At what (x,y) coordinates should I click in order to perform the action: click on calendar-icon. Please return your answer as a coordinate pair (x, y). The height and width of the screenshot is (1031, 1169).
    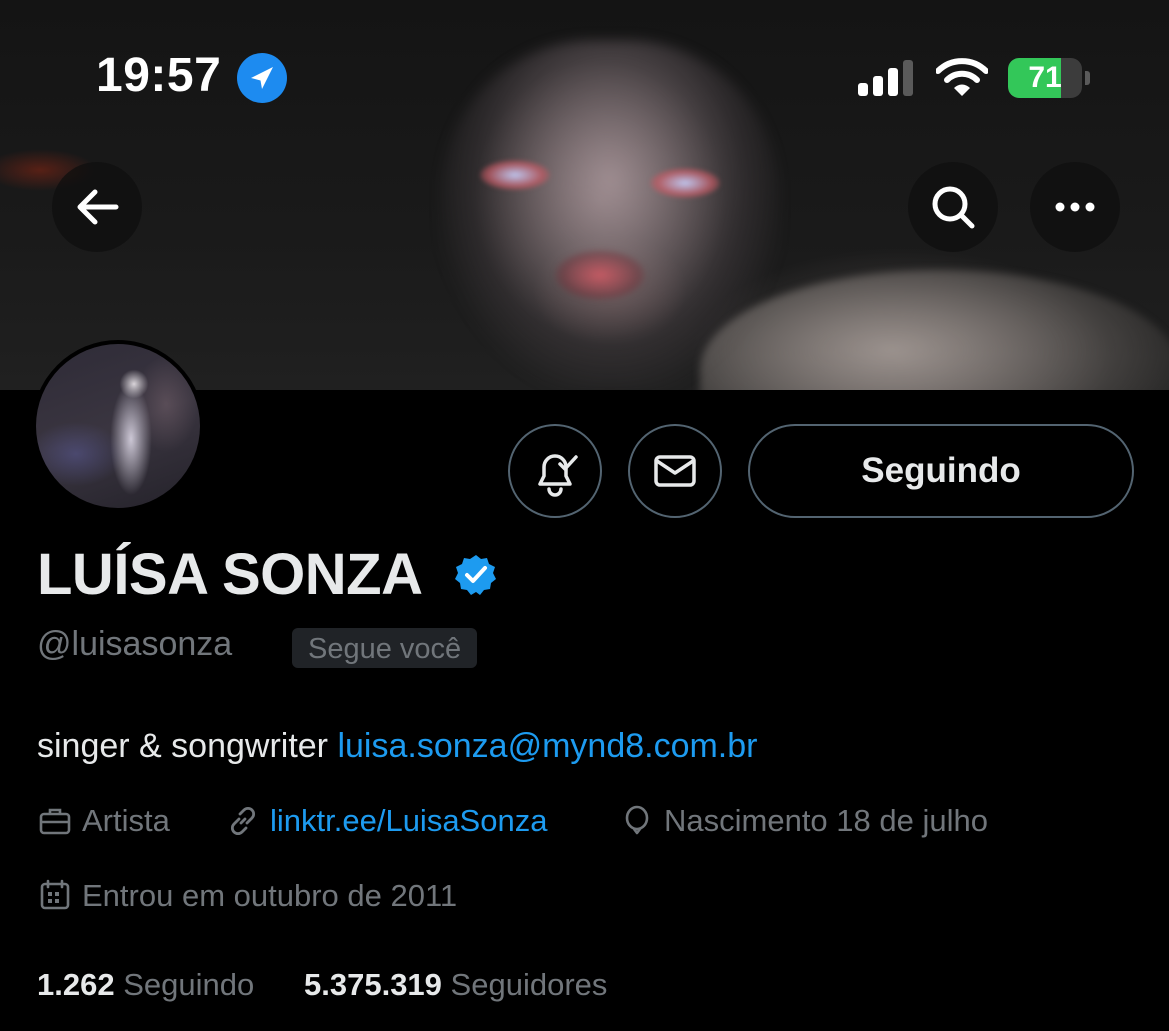
    Looking at the image, I should click on (55, 894).